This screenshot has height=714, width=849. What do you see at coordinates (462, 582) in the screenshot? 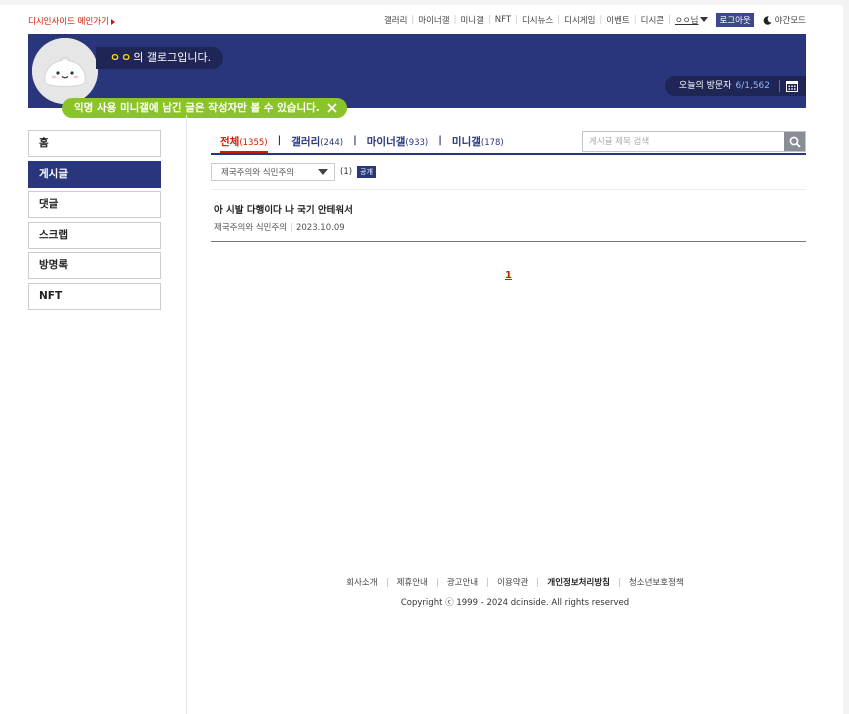
I see `footer-link-advertising: 광고안내` at bounding box center [462, 582].